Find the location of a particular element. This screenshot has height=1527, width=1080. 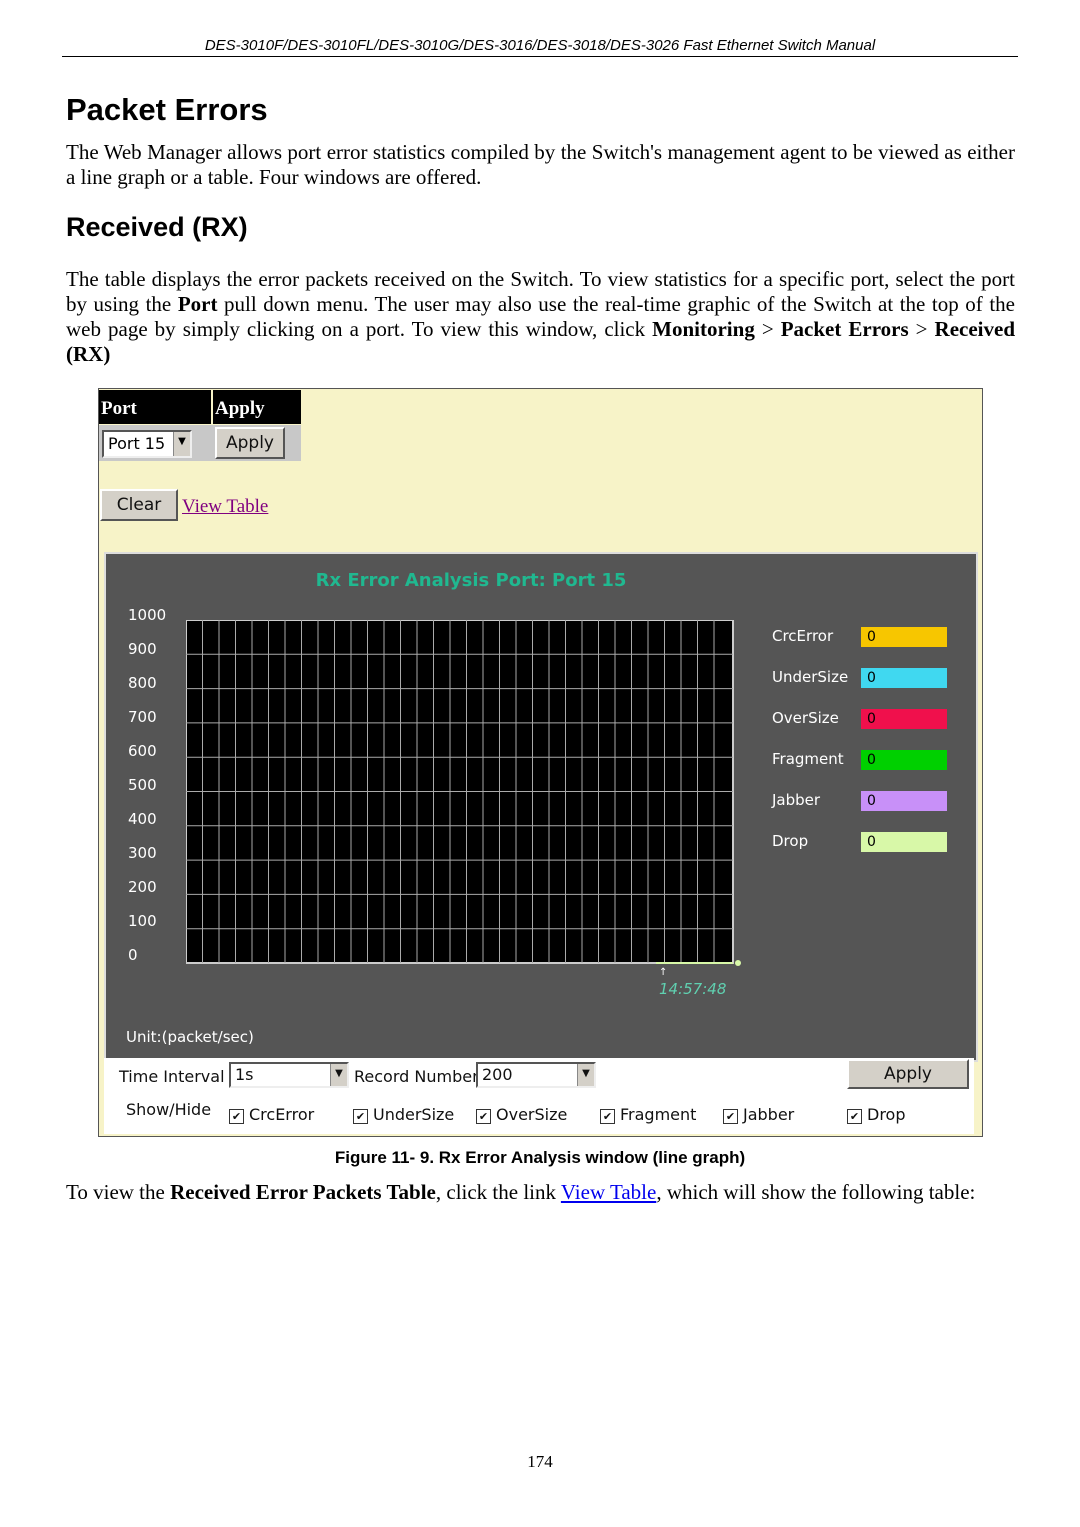

section-title: Received (RX) is located at coordinates (157, 227).